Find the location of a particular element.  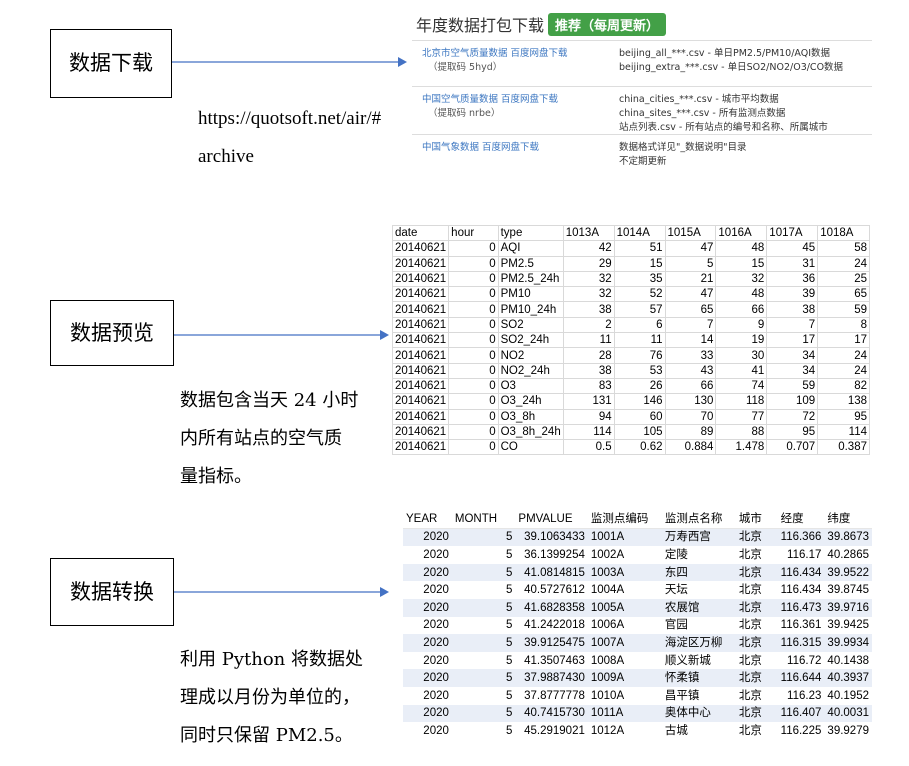

table-cell: 37.9887430 is located at coordinates (551, 678).